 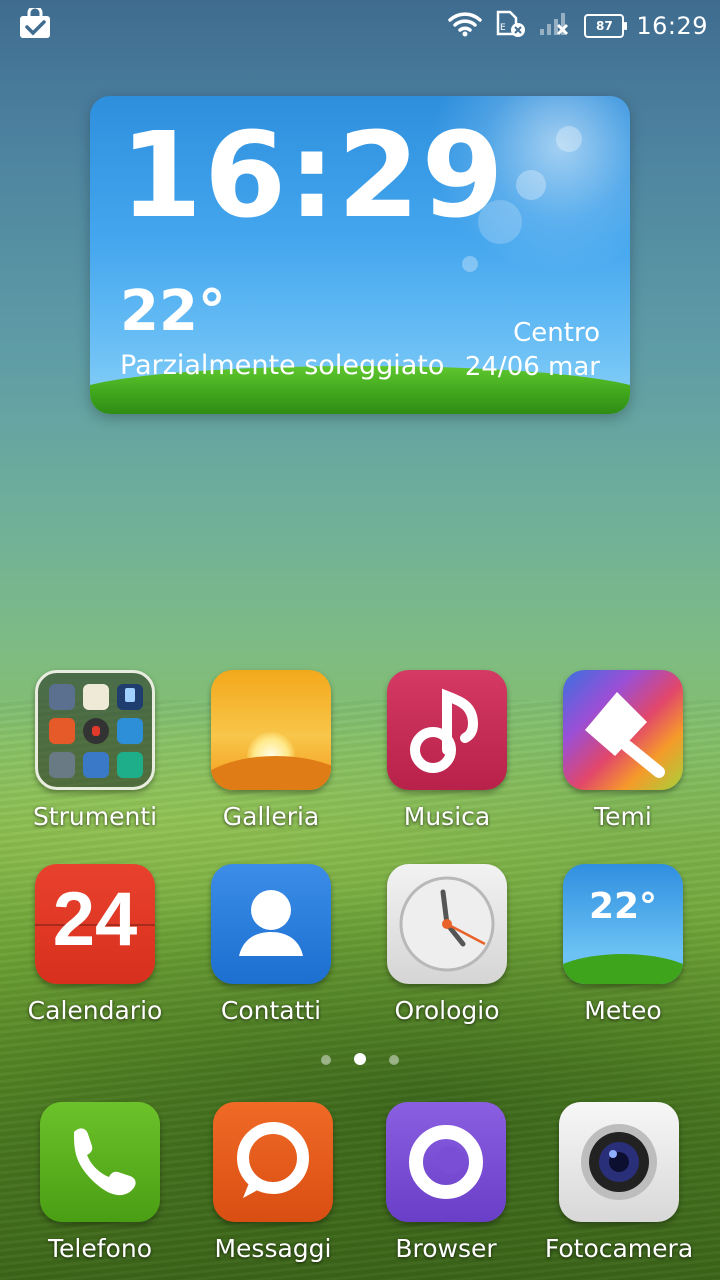 I want to click on app-label: Strumenti, so click(x=95, y=816).